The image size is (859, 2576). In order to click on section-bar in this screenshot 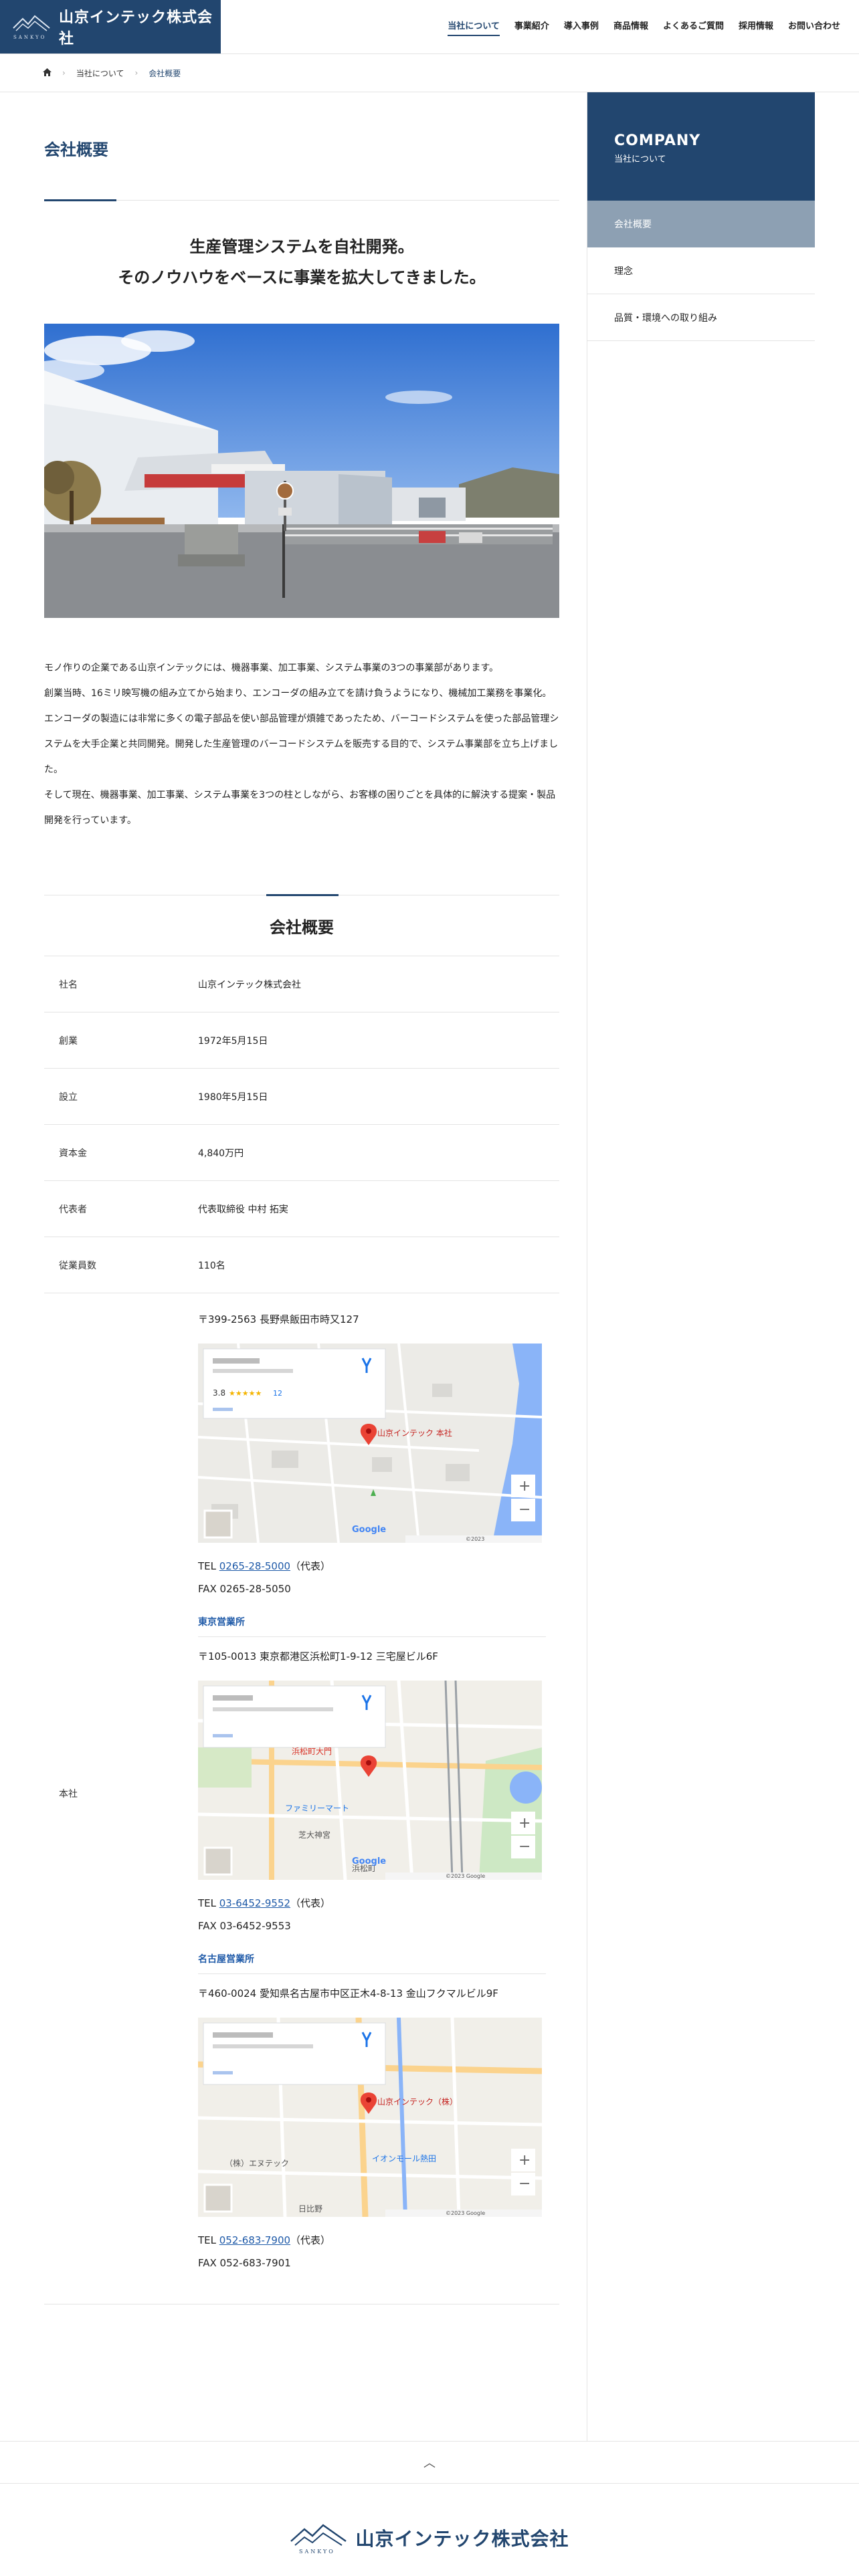, I will do `click(302, 895)`.